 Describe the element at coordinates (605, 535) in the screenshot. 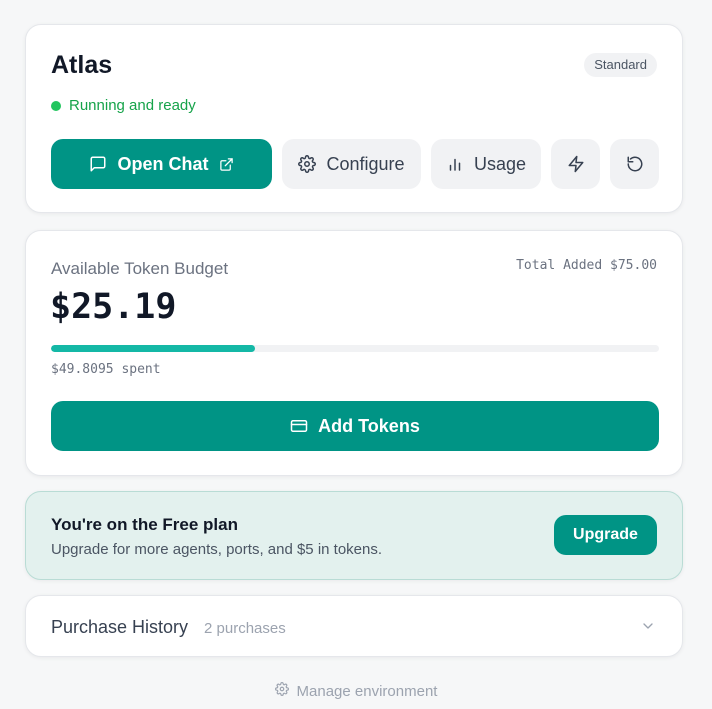

I see `upgrade-button: Upgrade` at that location.